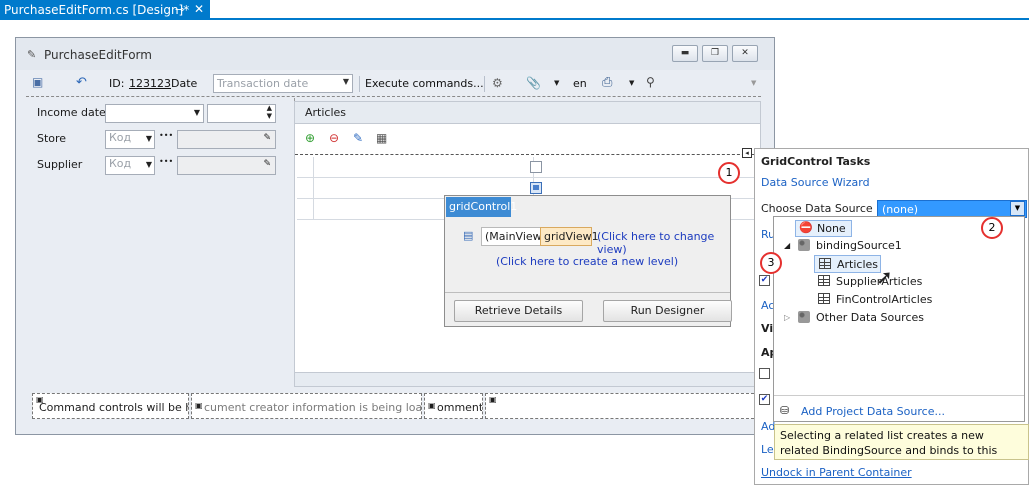 The image size is (1029, 485). I want to click on income-date-input: ▼, so click(154, 113).